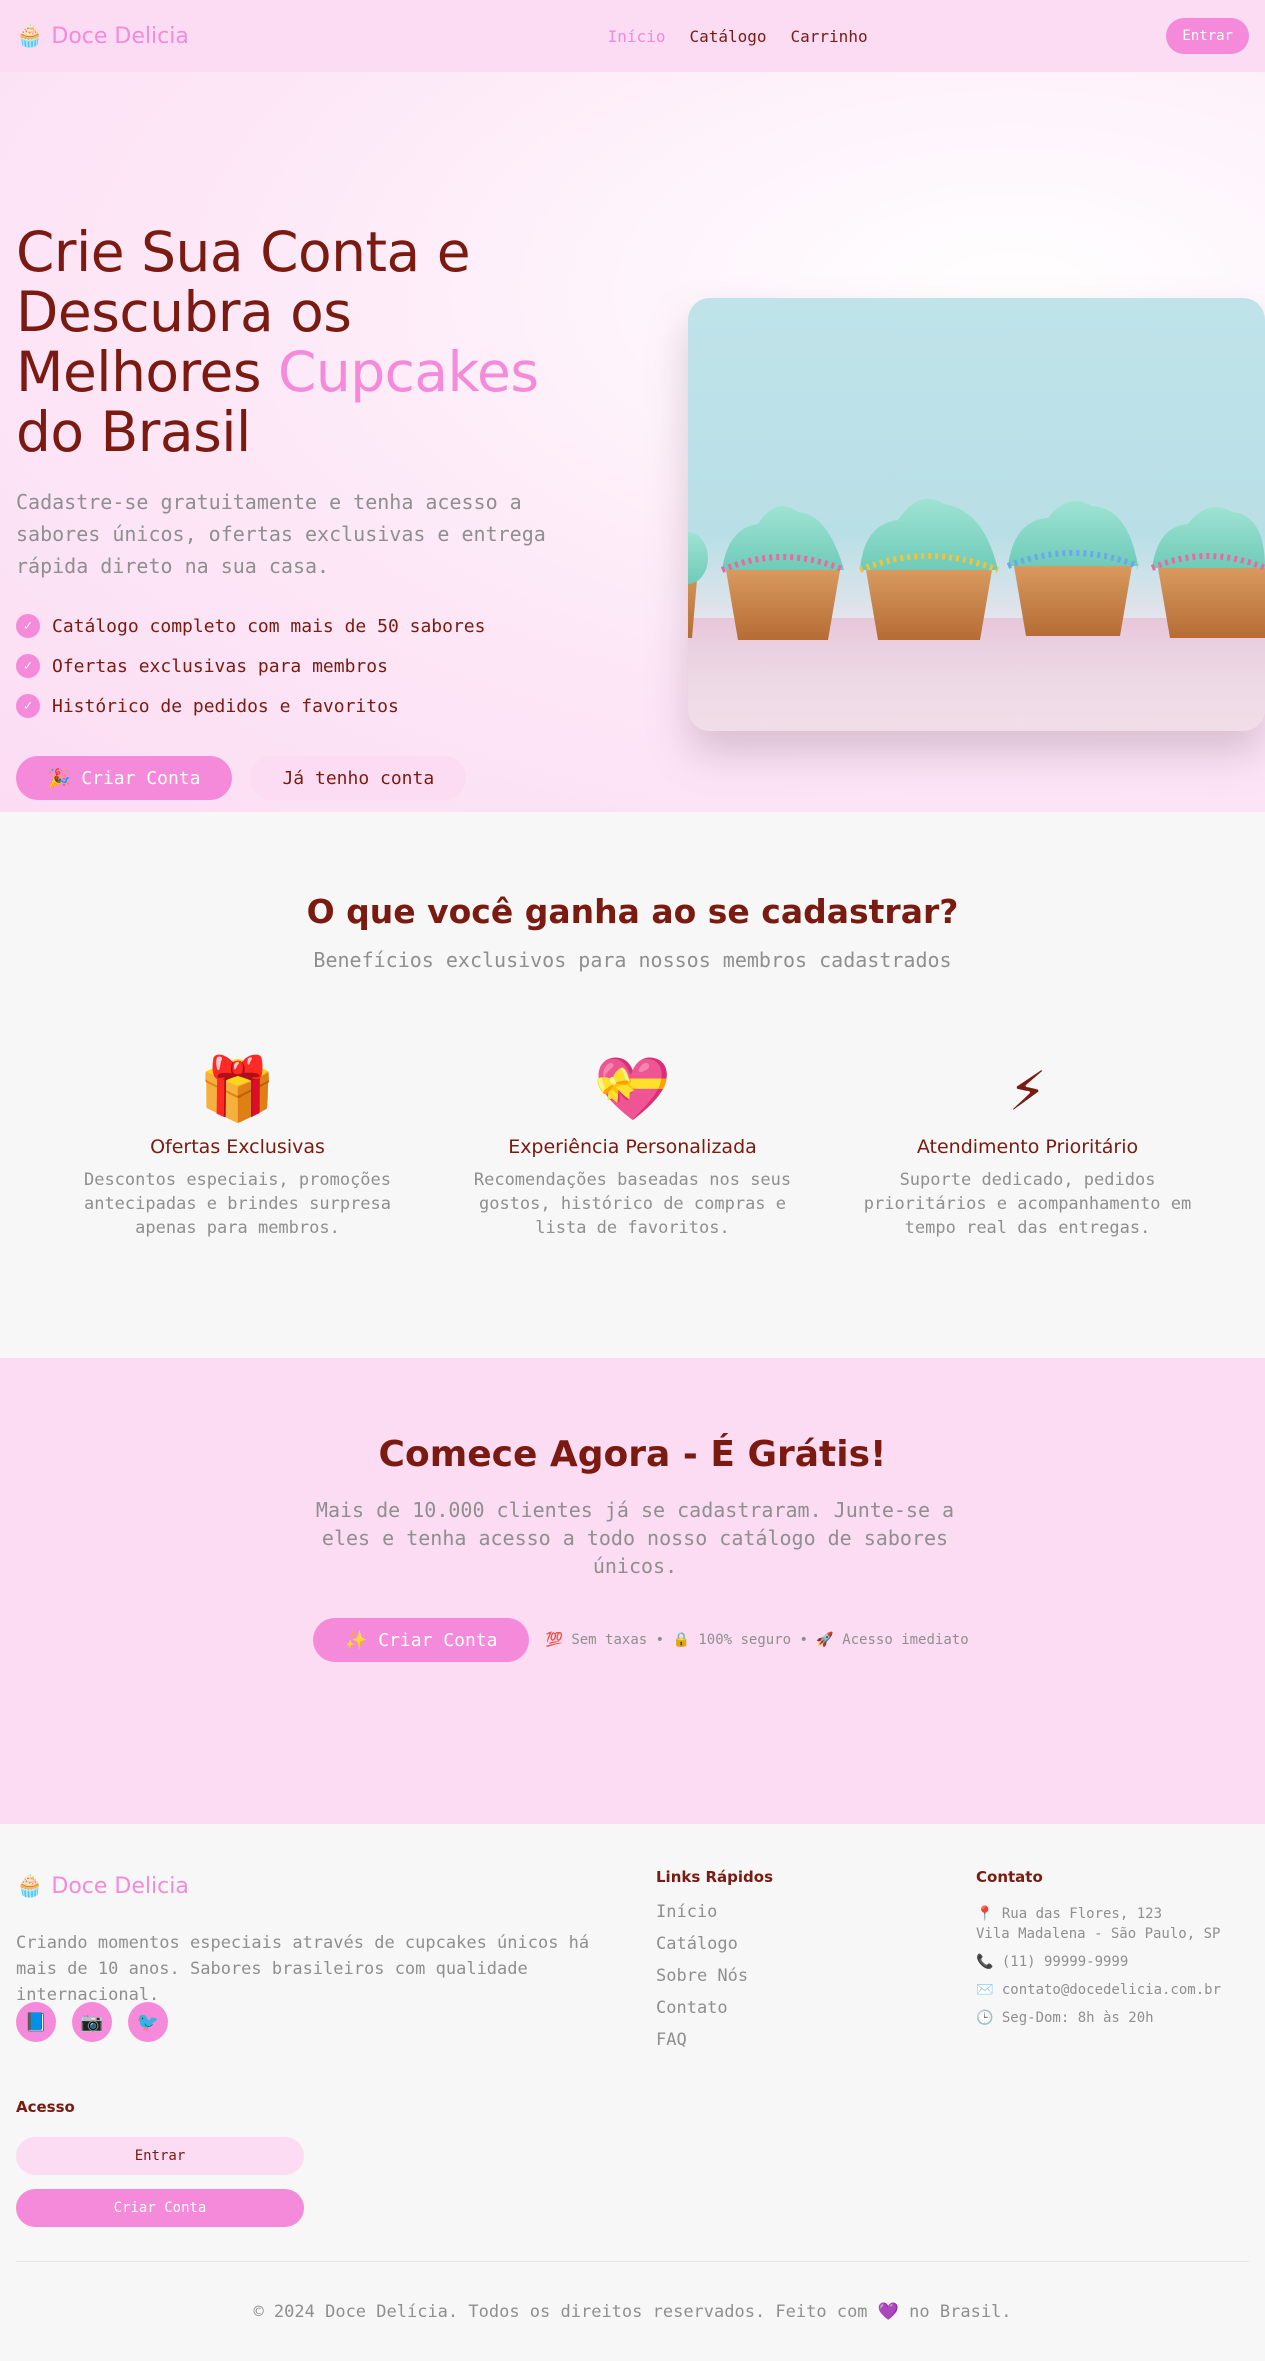  What do you see at coordinates (1052, 1962) in the screenshot?
I see `contact-phone: 📞 (11) 99999-9999` at bounding box center [1052, 1962].